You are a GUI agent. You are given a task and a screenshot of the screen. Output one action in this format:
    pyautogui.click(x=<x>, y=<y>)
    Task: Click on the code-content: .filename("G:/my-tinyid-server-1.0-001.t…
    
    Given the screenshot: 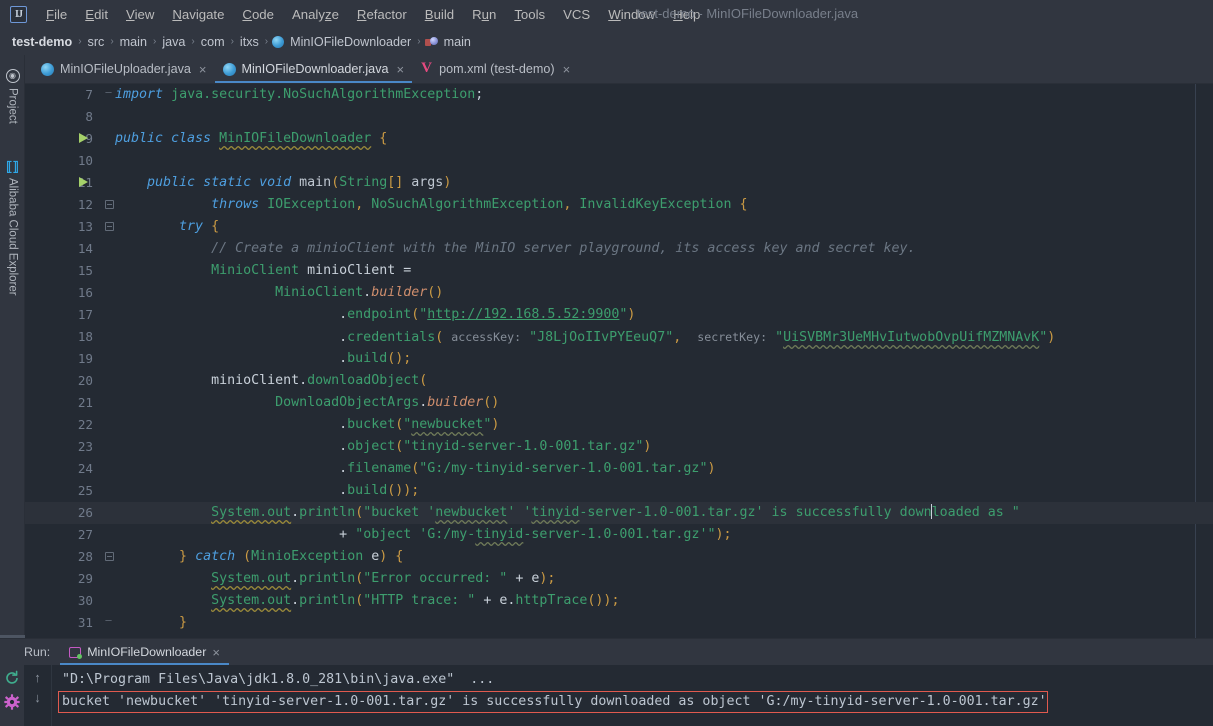 What is the action you would take?
    pyautogui.click(x=527, y=468)
    